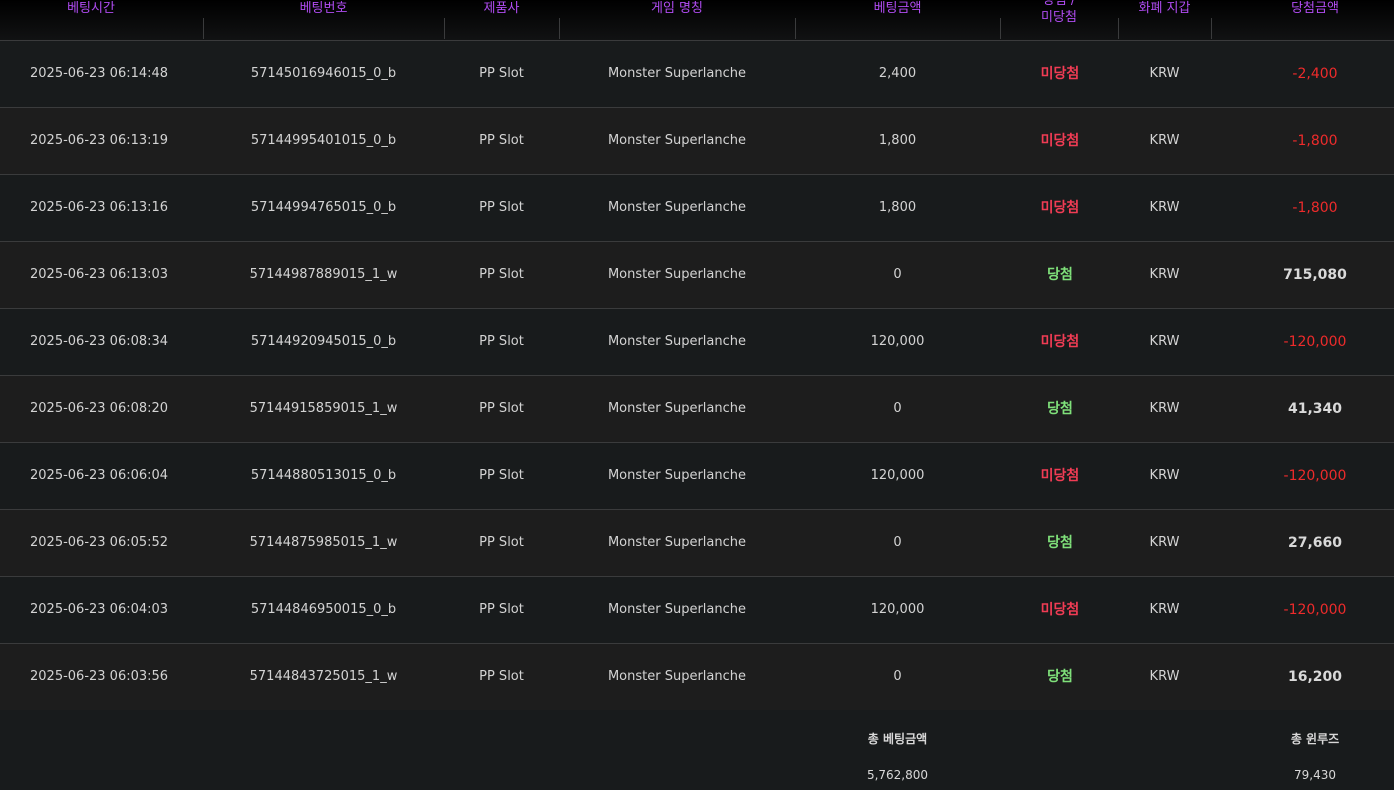 This screenshot has width=1394, height=790. Describe the element at coordinates (99, 408) in the screenshot. I see `cell-bet-time: 2025-06-23 06:08:20` at that location.